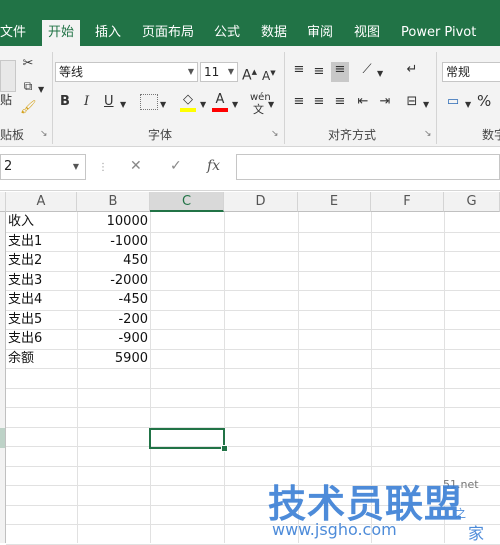 Image resolution: width=500 pixels, height=545 pixels. Describe the element at coordinates (113, 359) in the screenshot. I see `cell-b: 5900` at that location.